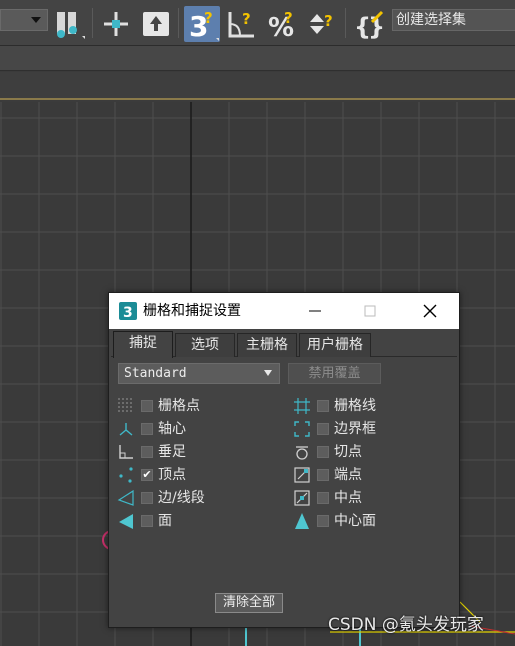 Image resolution: width=515 pixels, height=646 pixels. I want to click on grid-points-icon, so click(125, 405).